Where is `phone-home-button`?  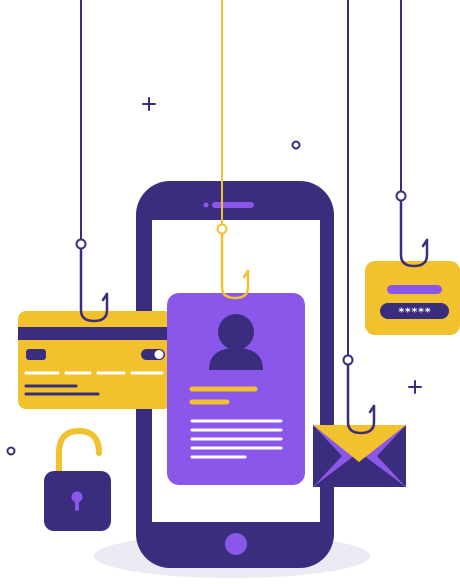
phone-home-button is located at coordinates (236, 544).